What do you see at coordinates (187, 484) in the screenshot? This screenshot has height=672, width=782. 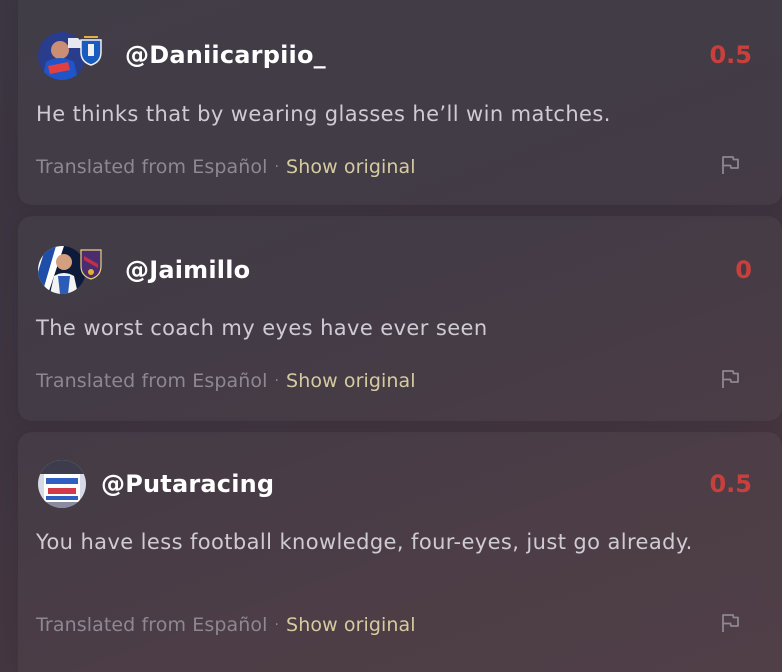 I see `username: @Putaracing` at bounding box center [187, 484].